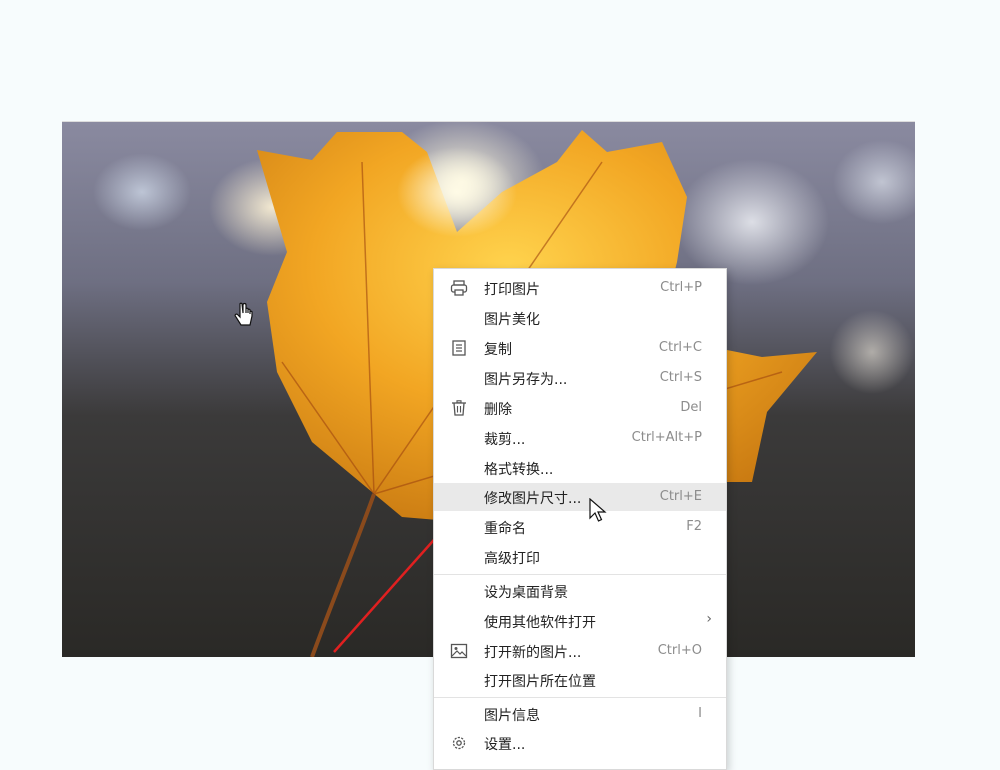 The height and width of the screenshot is (770, 1000). I want to click on leaf-stem, so click(343, 575).